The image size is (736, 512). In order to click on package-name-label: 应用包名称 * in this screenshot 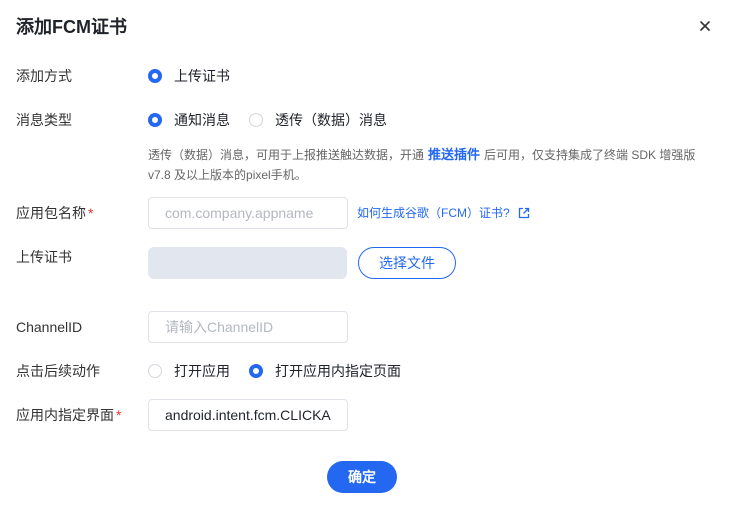, I will do `click(54, 213)`.